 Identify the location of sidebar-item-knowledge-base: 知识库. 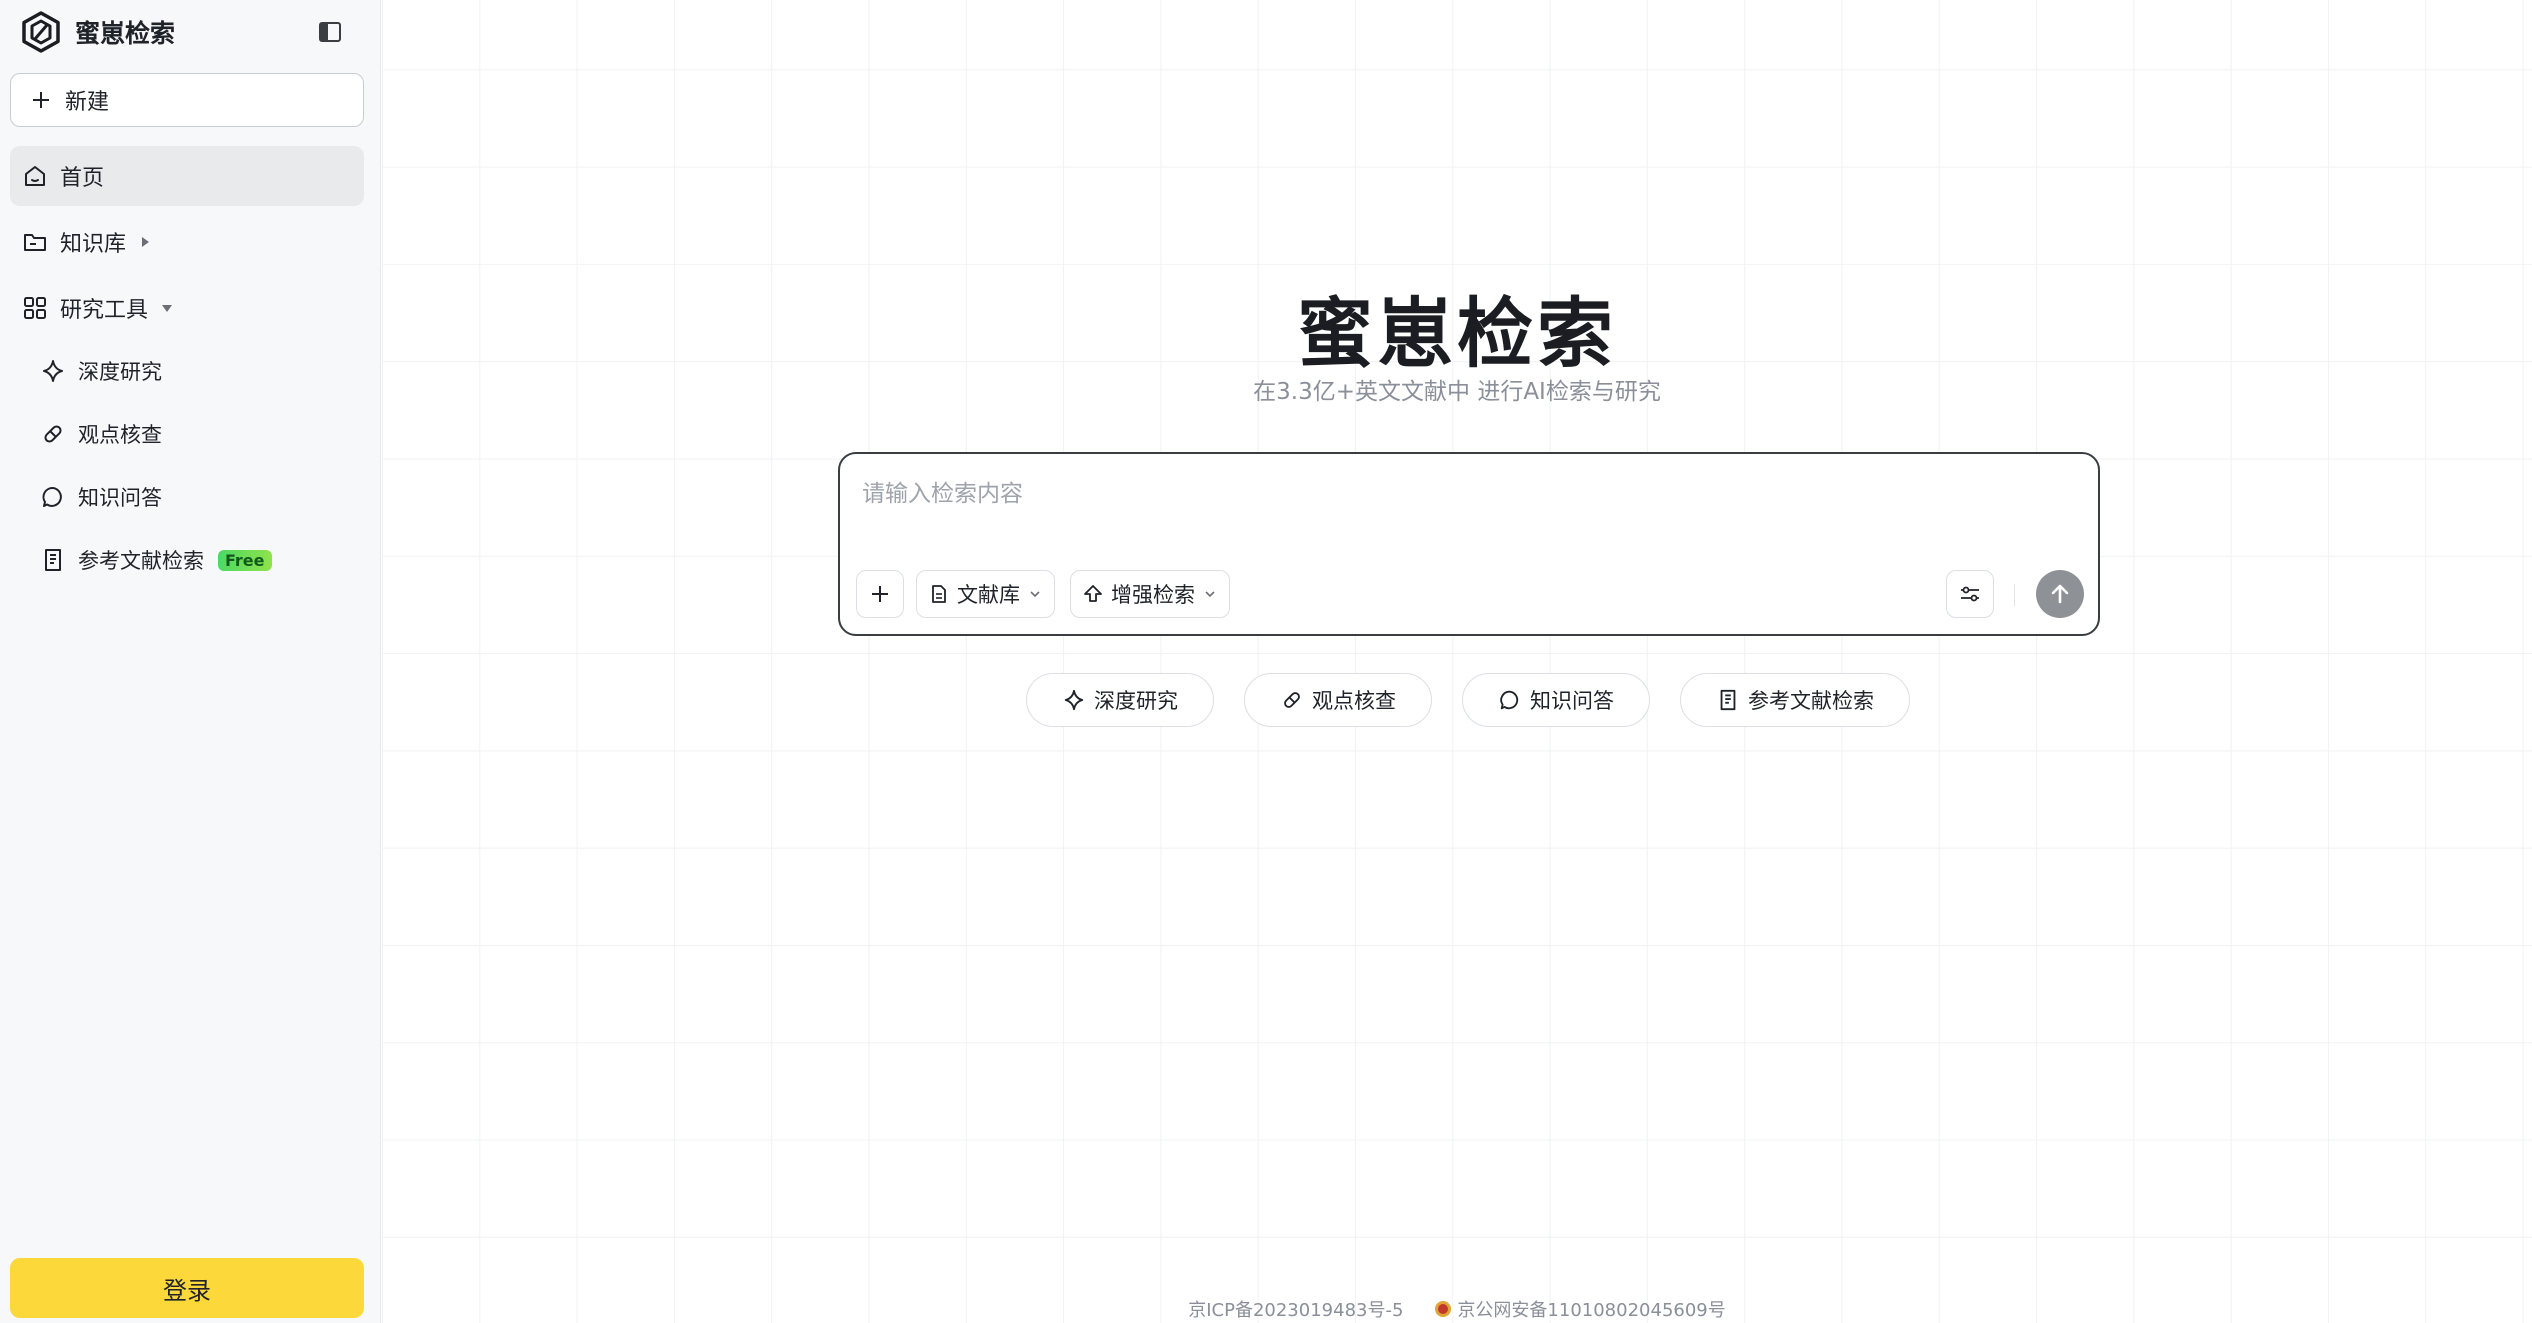
(187, 242).